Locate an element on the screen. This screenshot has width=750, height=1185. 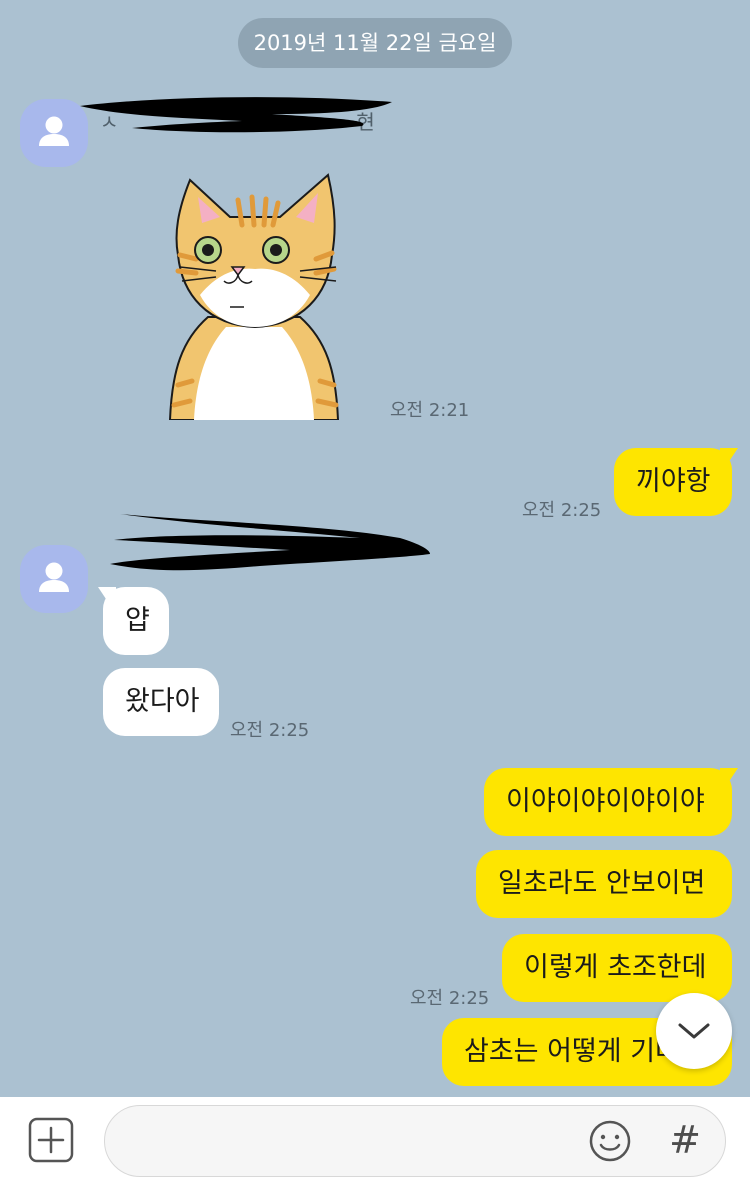
emoji-button is located at coordinates (610, 1141).